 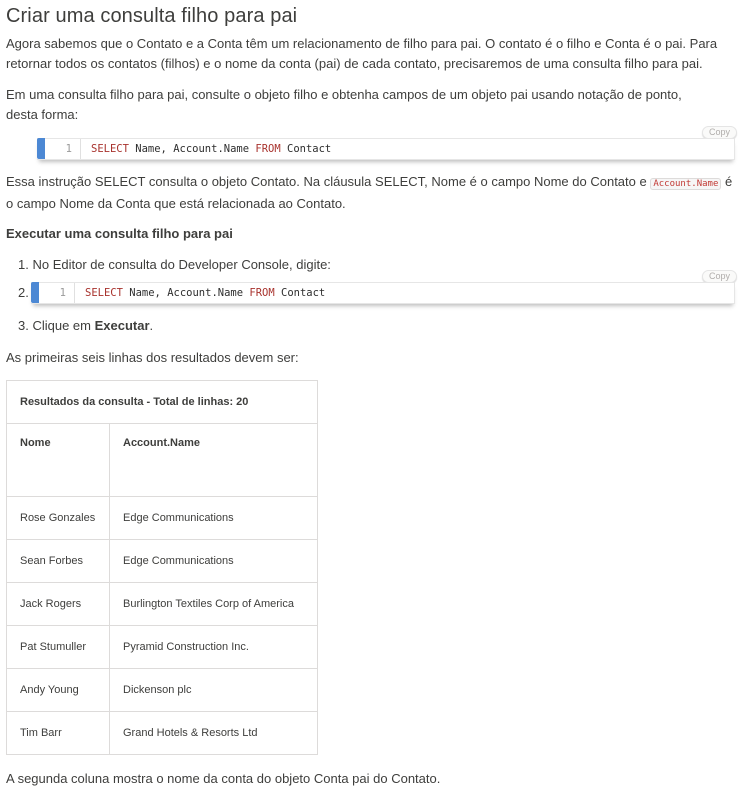 I want to click on code-block-step-2: 1 SELECT Name, Account.Name FROM Contact, so click(x=383, y=293).